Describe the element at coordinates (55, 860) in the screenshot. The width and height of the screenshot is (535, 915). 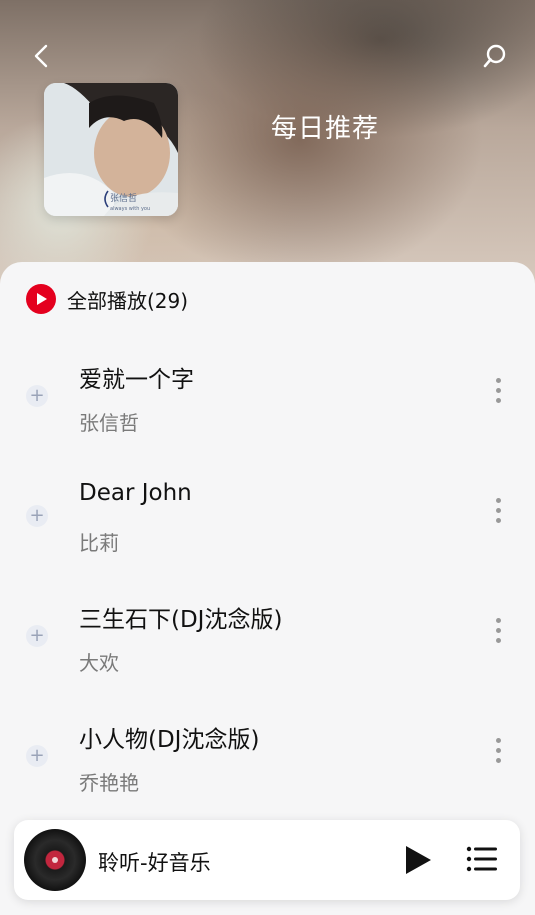
I see `vinyl-disc-icon` at that location.